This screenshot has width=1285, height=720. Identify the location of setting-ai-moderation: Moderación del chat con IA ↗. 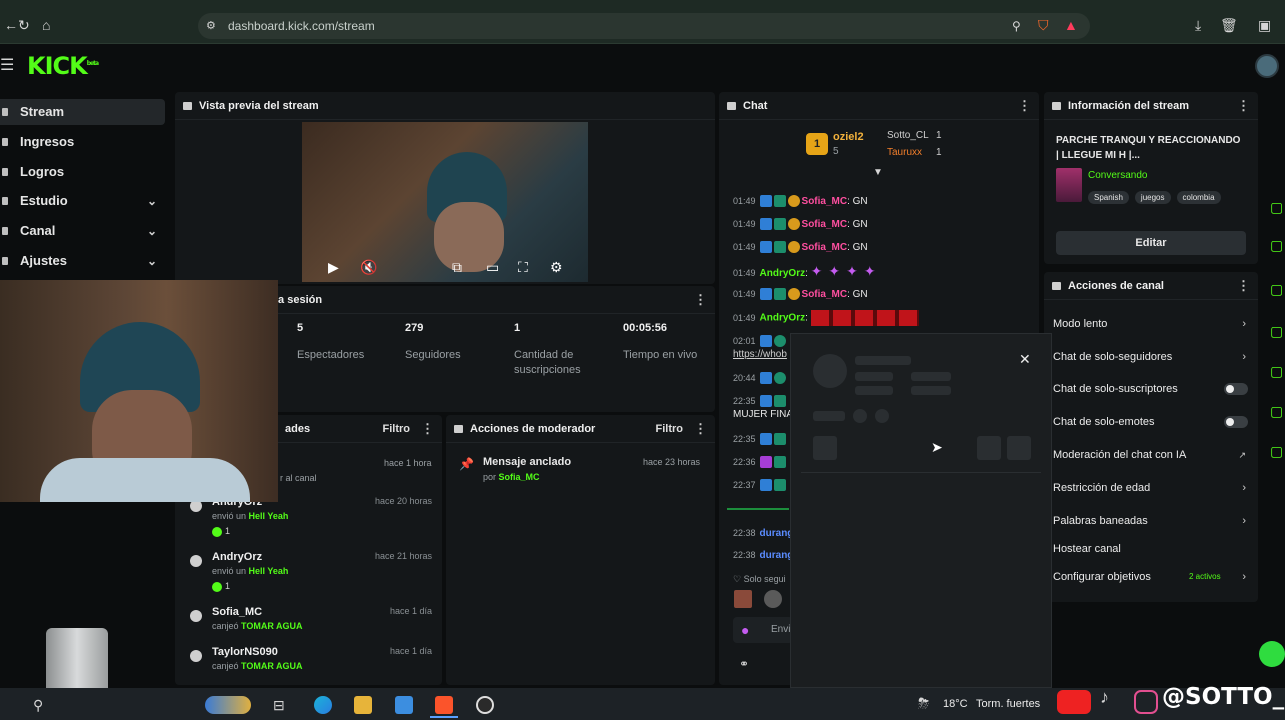
(1150, 455).